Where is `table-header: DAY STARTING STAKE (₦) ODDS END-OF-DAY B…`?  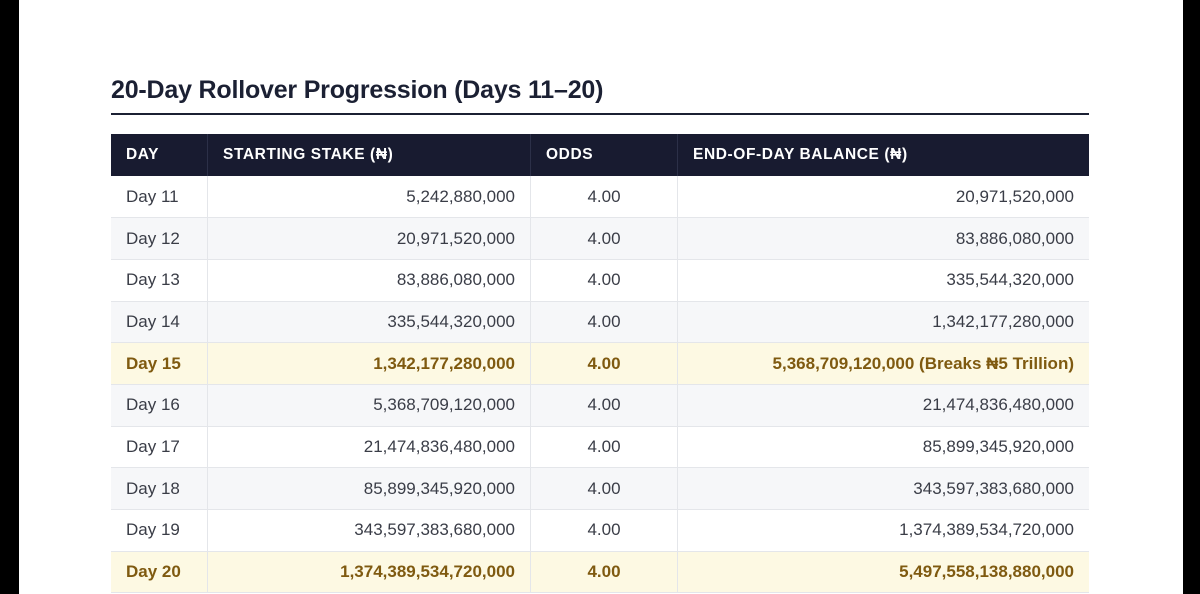
table-header: DAY STARTING STAKE (₦) ODDS END-OF-DAY B… is located at coordinates (600, 155).